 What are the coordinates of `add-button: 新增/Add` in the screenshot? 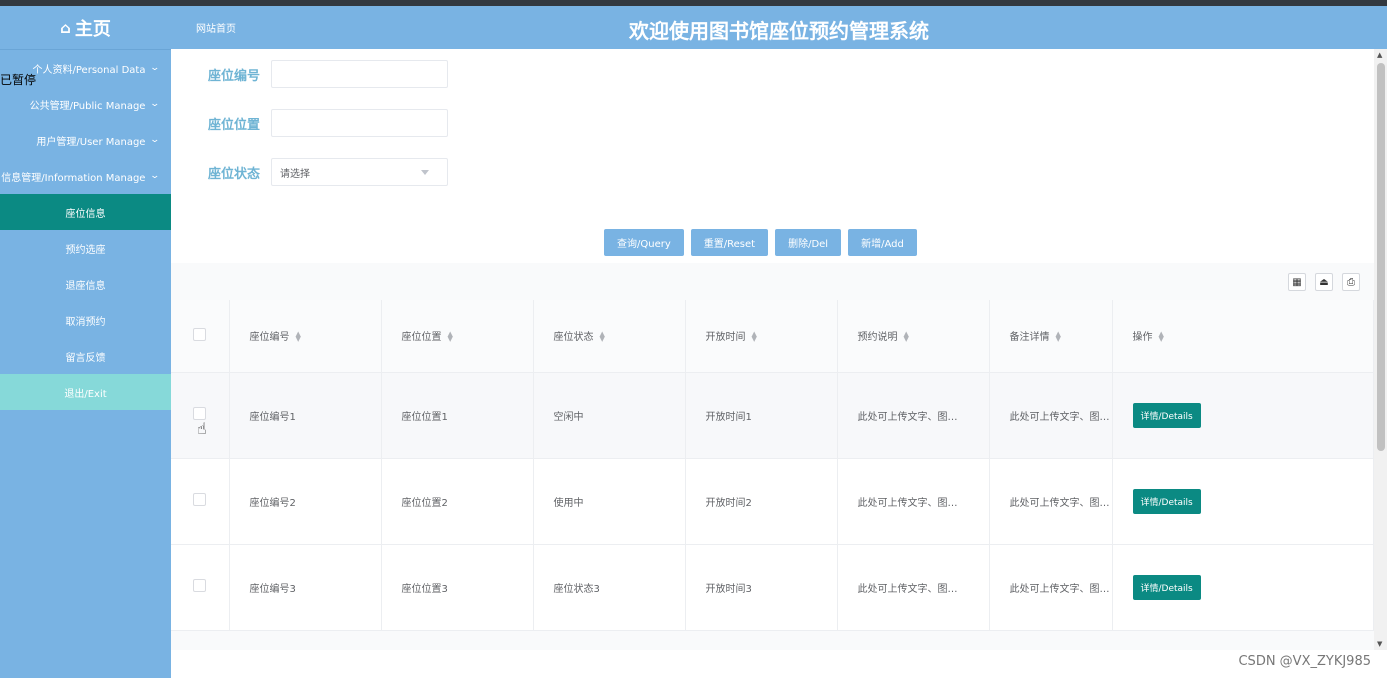 It's located at (882, 242).